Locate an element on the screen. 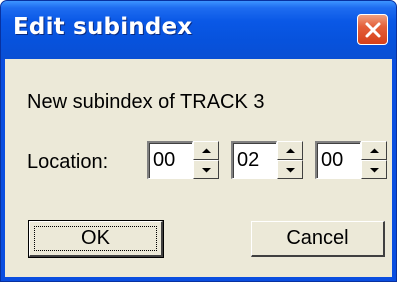 The height and width of the screenshot is (282, 397). location-minutes-input: 00 is located at coordinates (170, 160).